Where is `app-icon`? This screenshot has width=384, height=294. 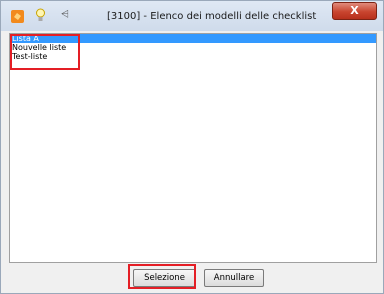 app-icon is located at coordinates (17, 16).